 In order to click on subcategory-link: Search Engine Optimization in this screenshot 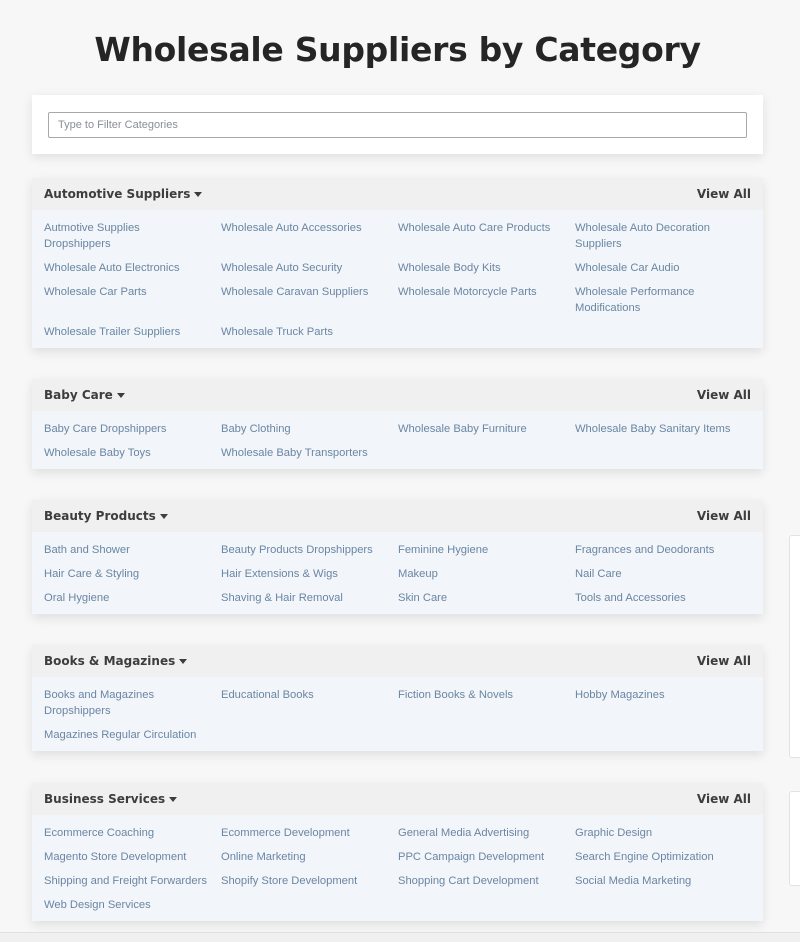, I will do `click(663, 857)`.